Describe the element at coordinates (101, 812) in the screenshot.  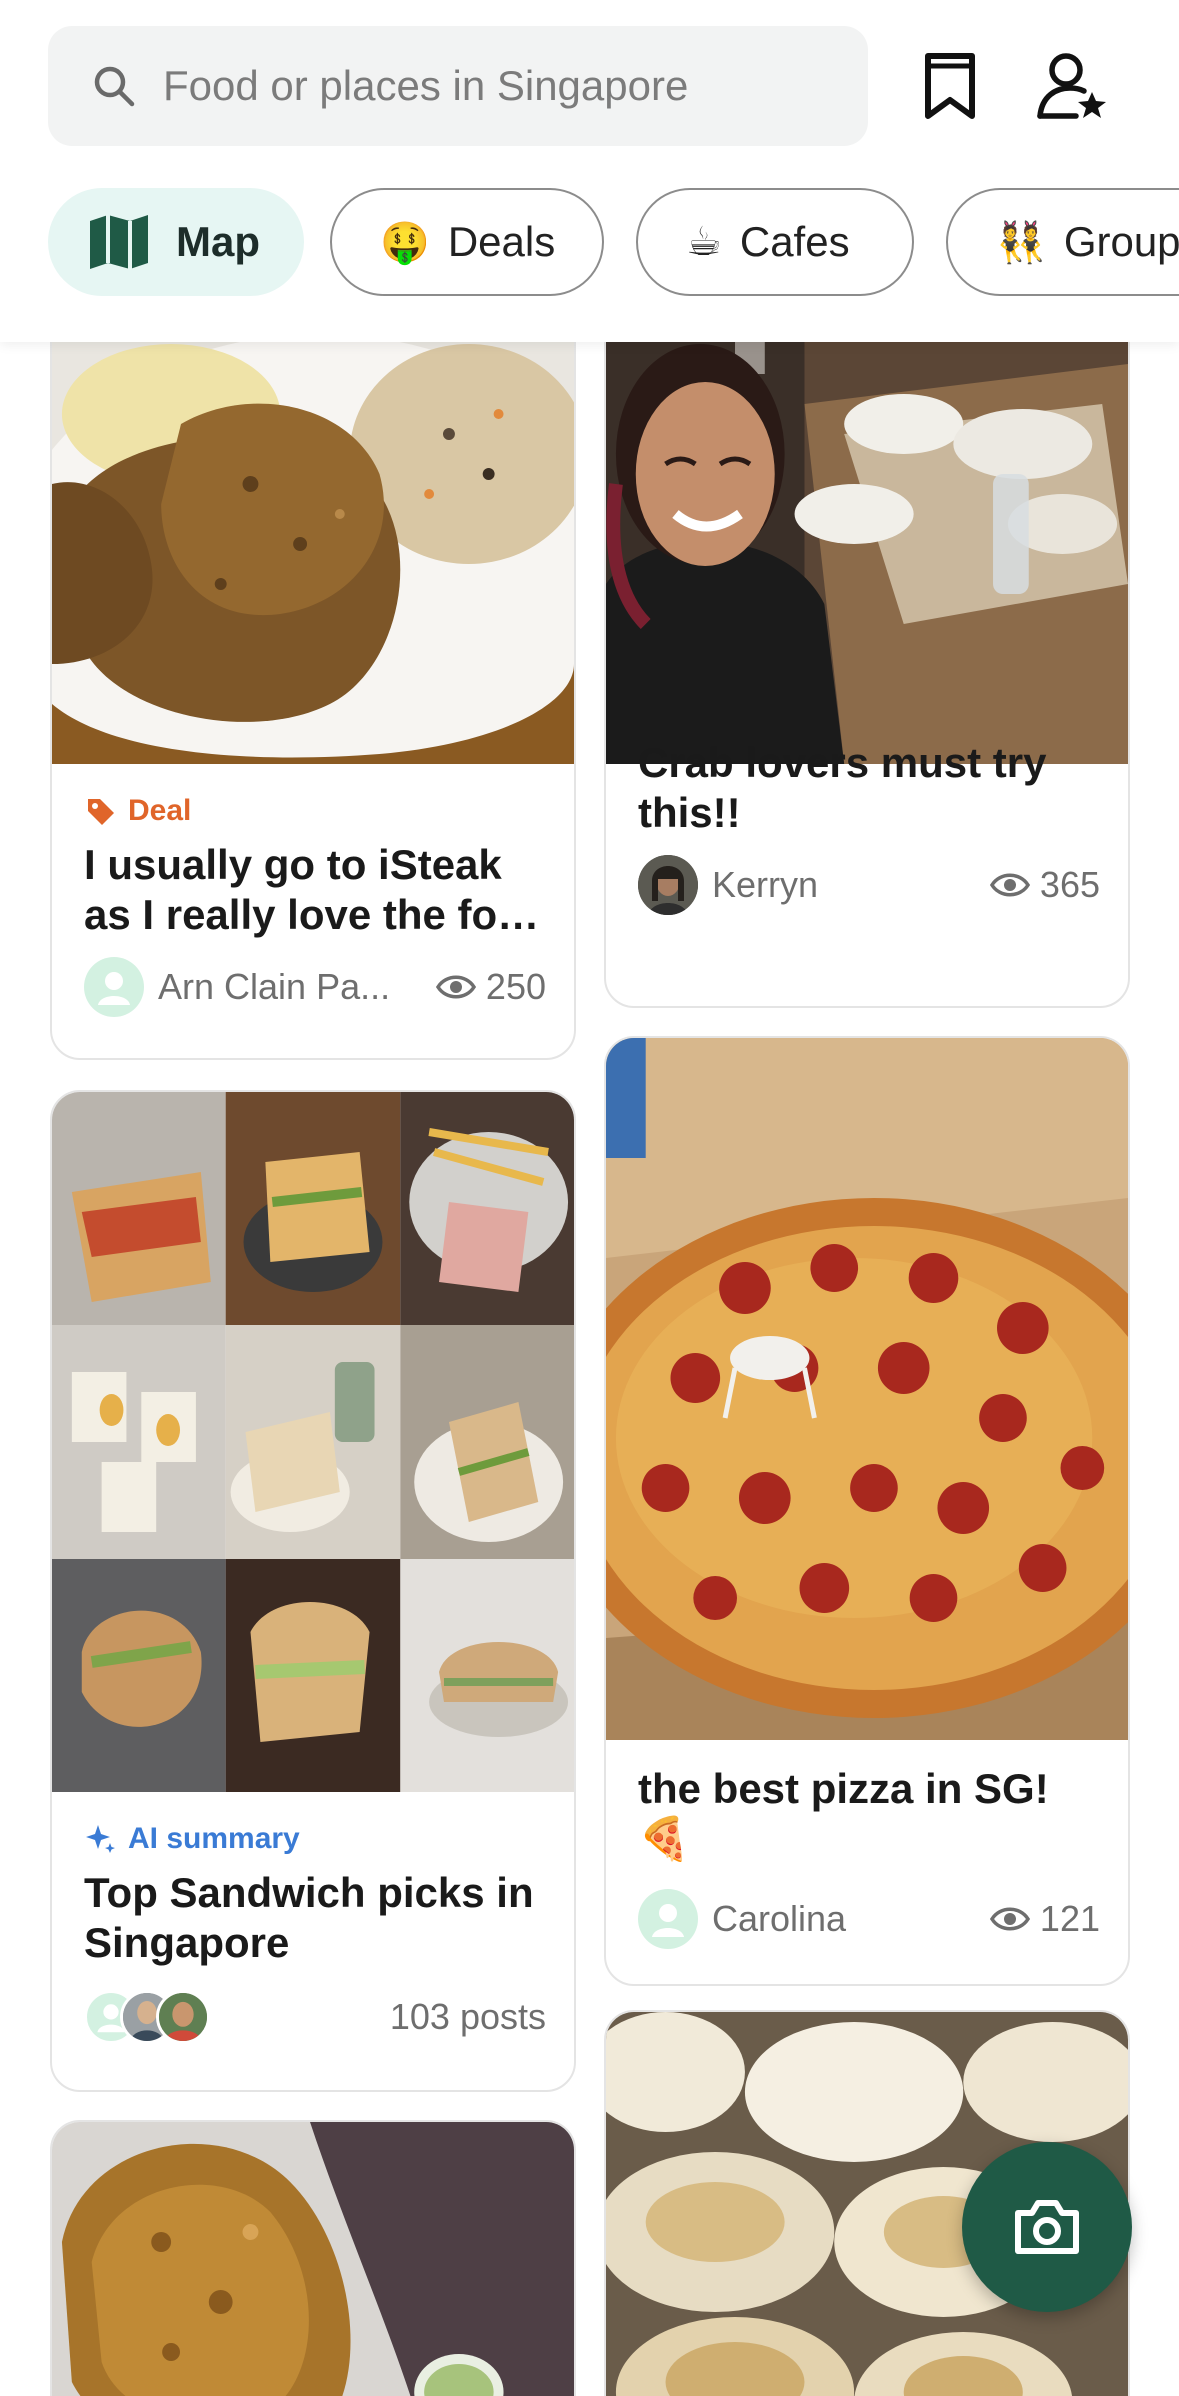
I see `price-tag-icon` at that location.